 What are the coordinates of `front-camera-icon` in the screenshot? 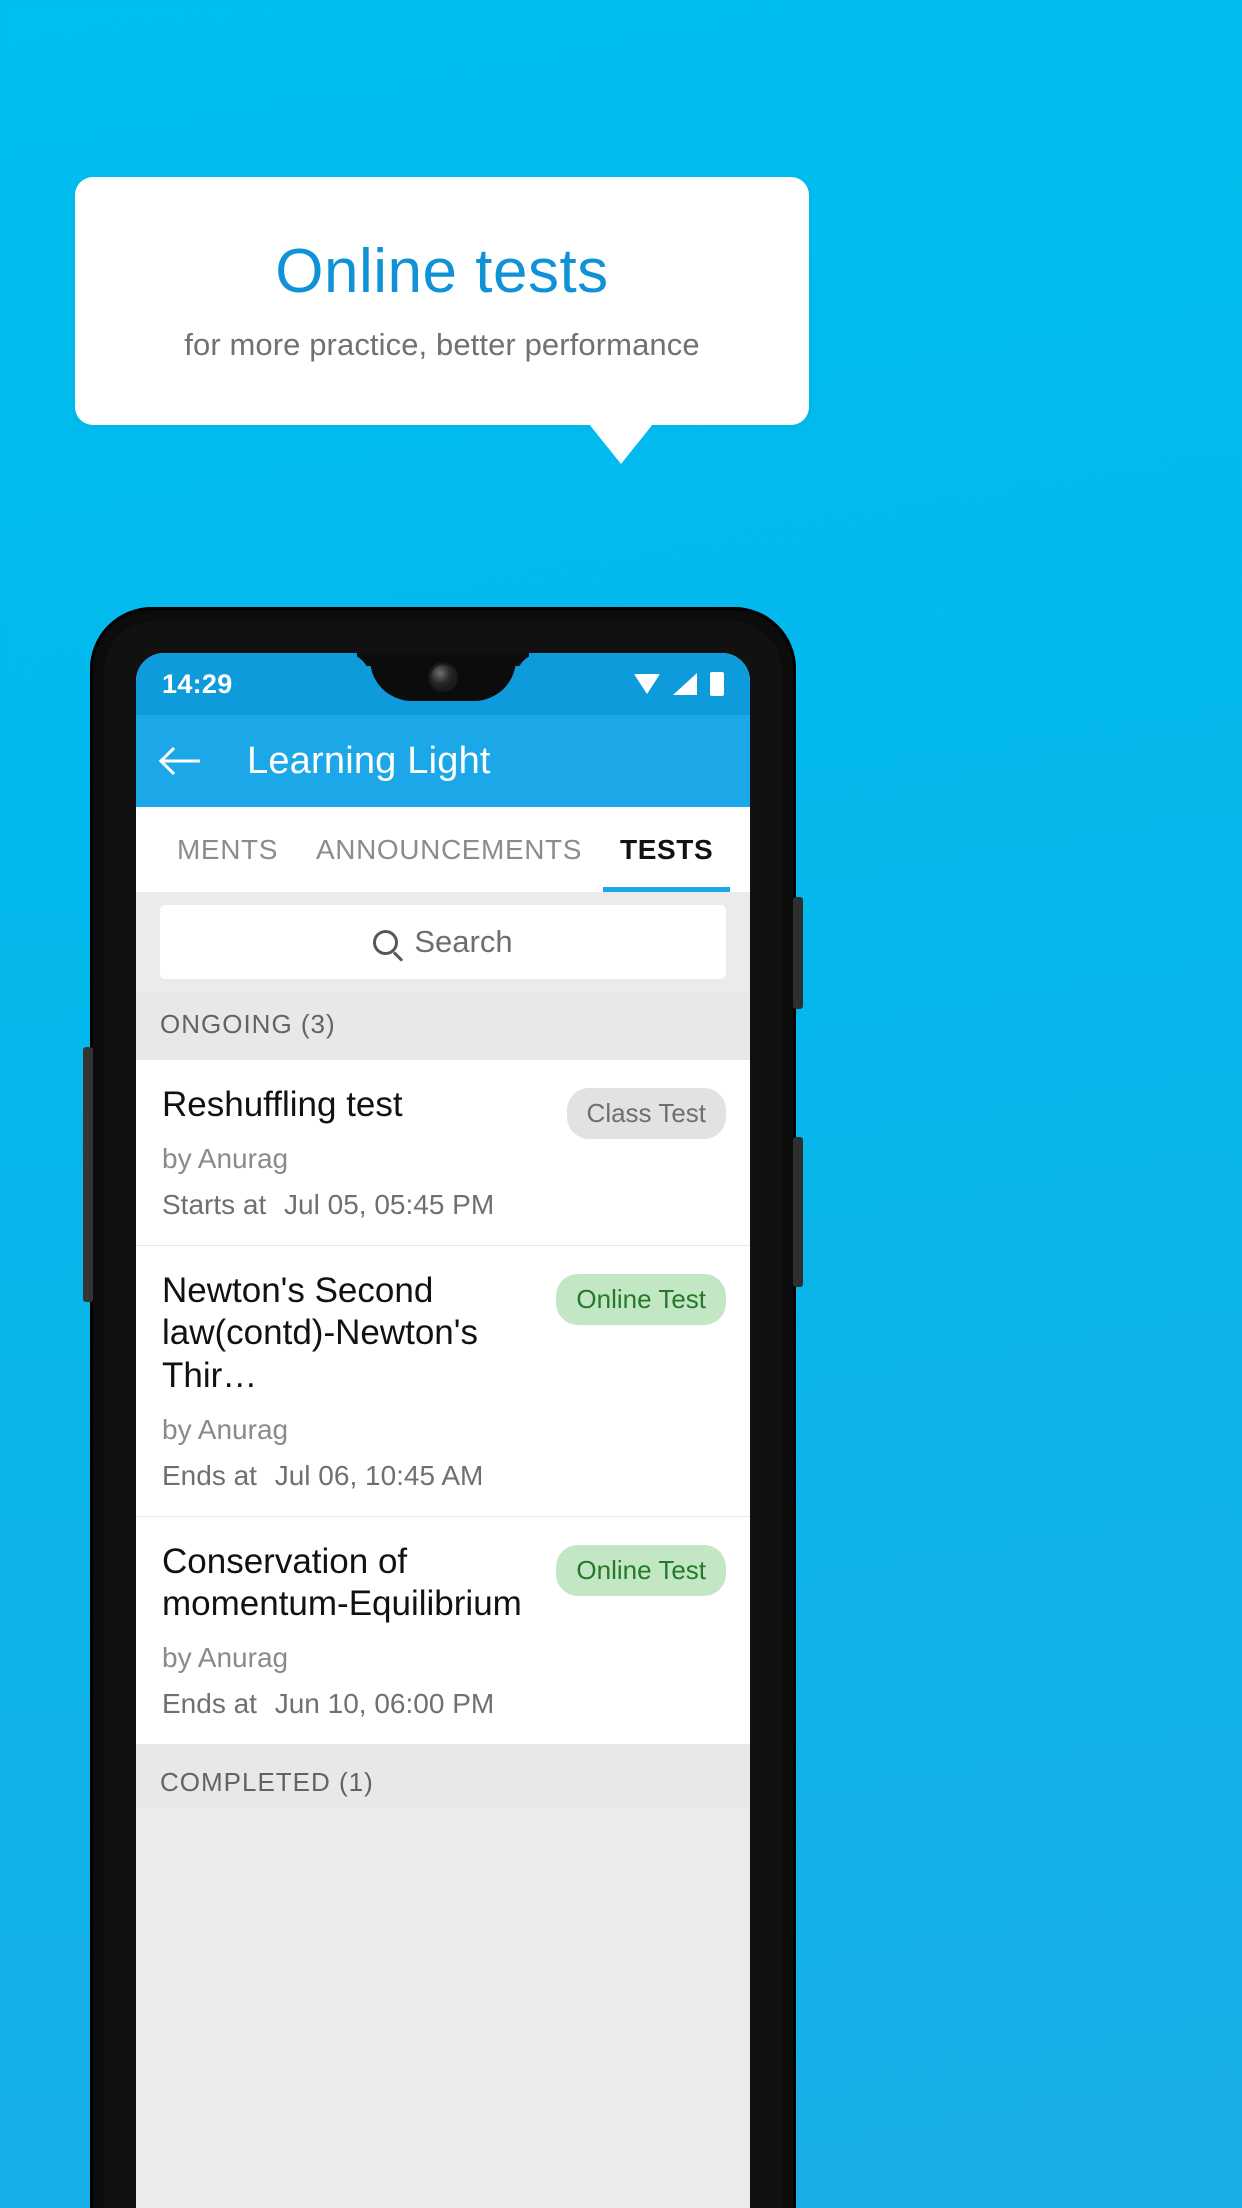 It's located at (443, 677).